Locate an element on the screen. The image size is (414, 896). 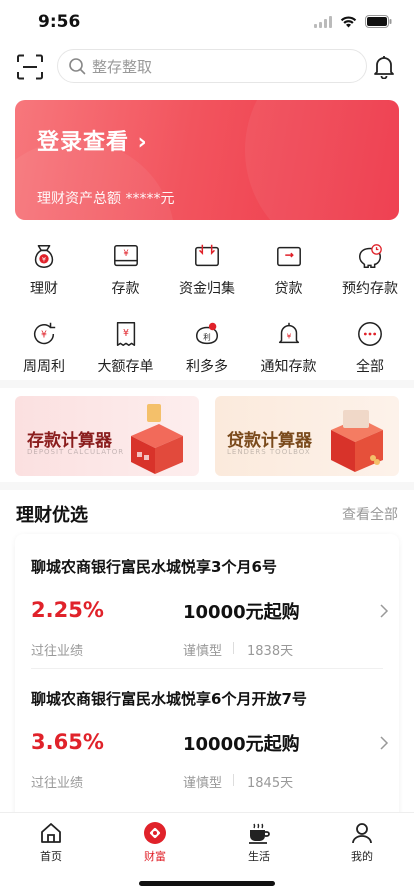
status-time: 9:56 is located at coordinates (59, 22).